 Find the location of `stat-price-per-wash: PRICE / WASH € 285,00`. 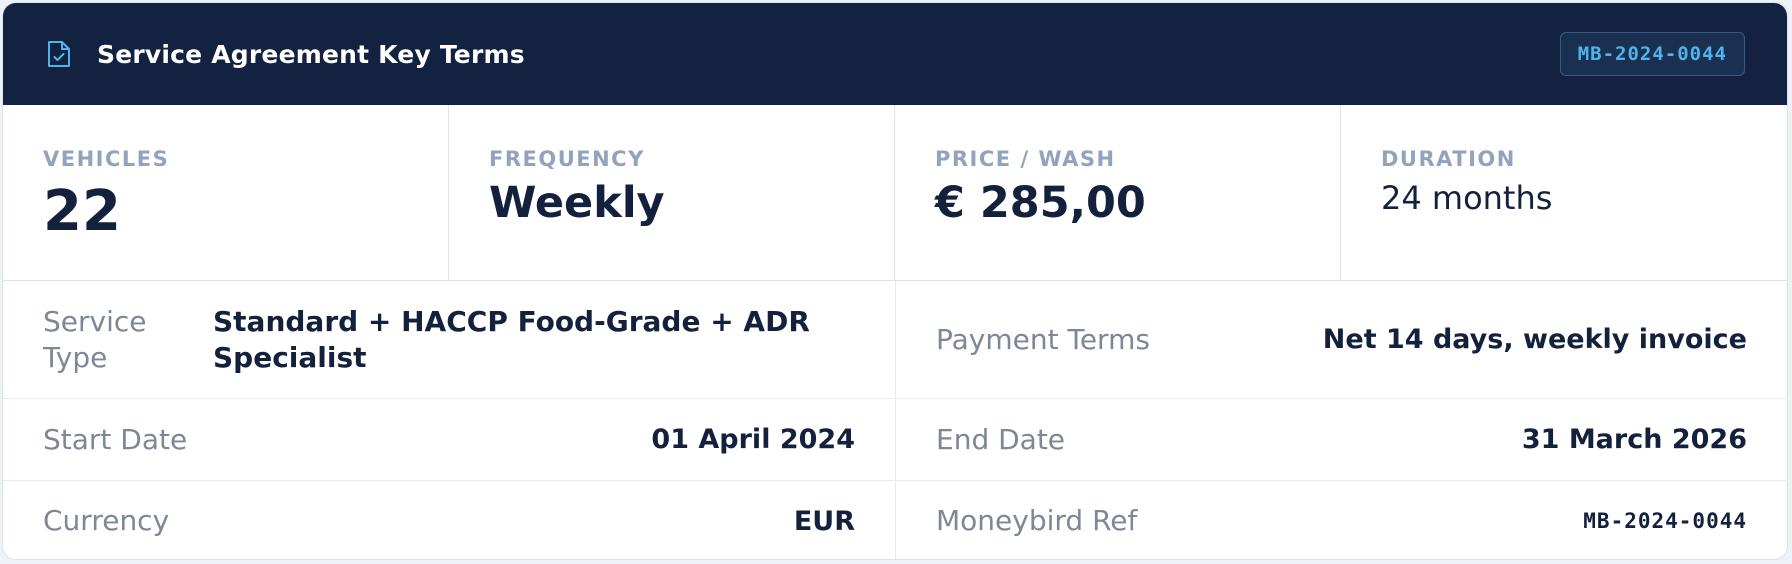

stat-price-per-wash: PRICE / WASH € 285,00 is located at coordinates (1118, 192).